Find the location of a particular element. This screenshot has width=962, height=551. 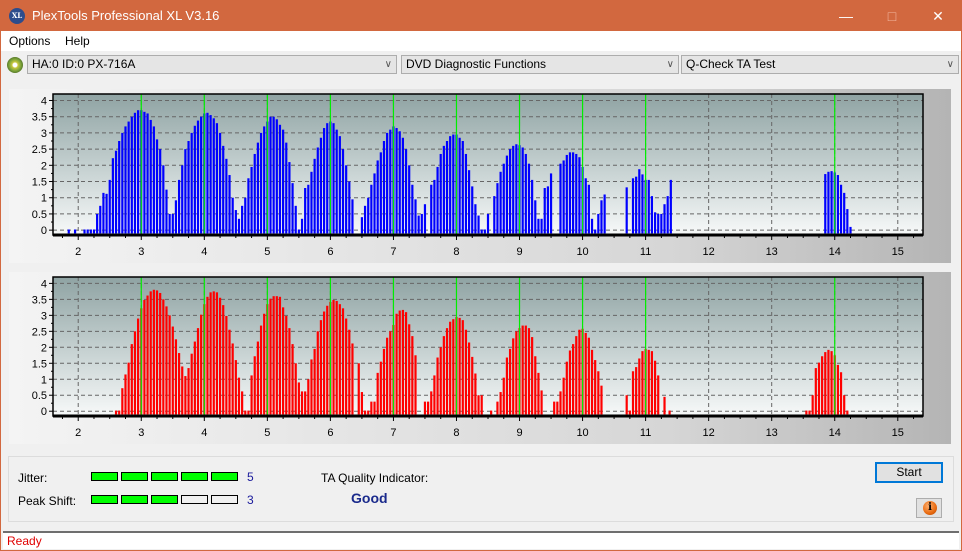

x-tick-label: 6 is located at coordinates (330, 433).